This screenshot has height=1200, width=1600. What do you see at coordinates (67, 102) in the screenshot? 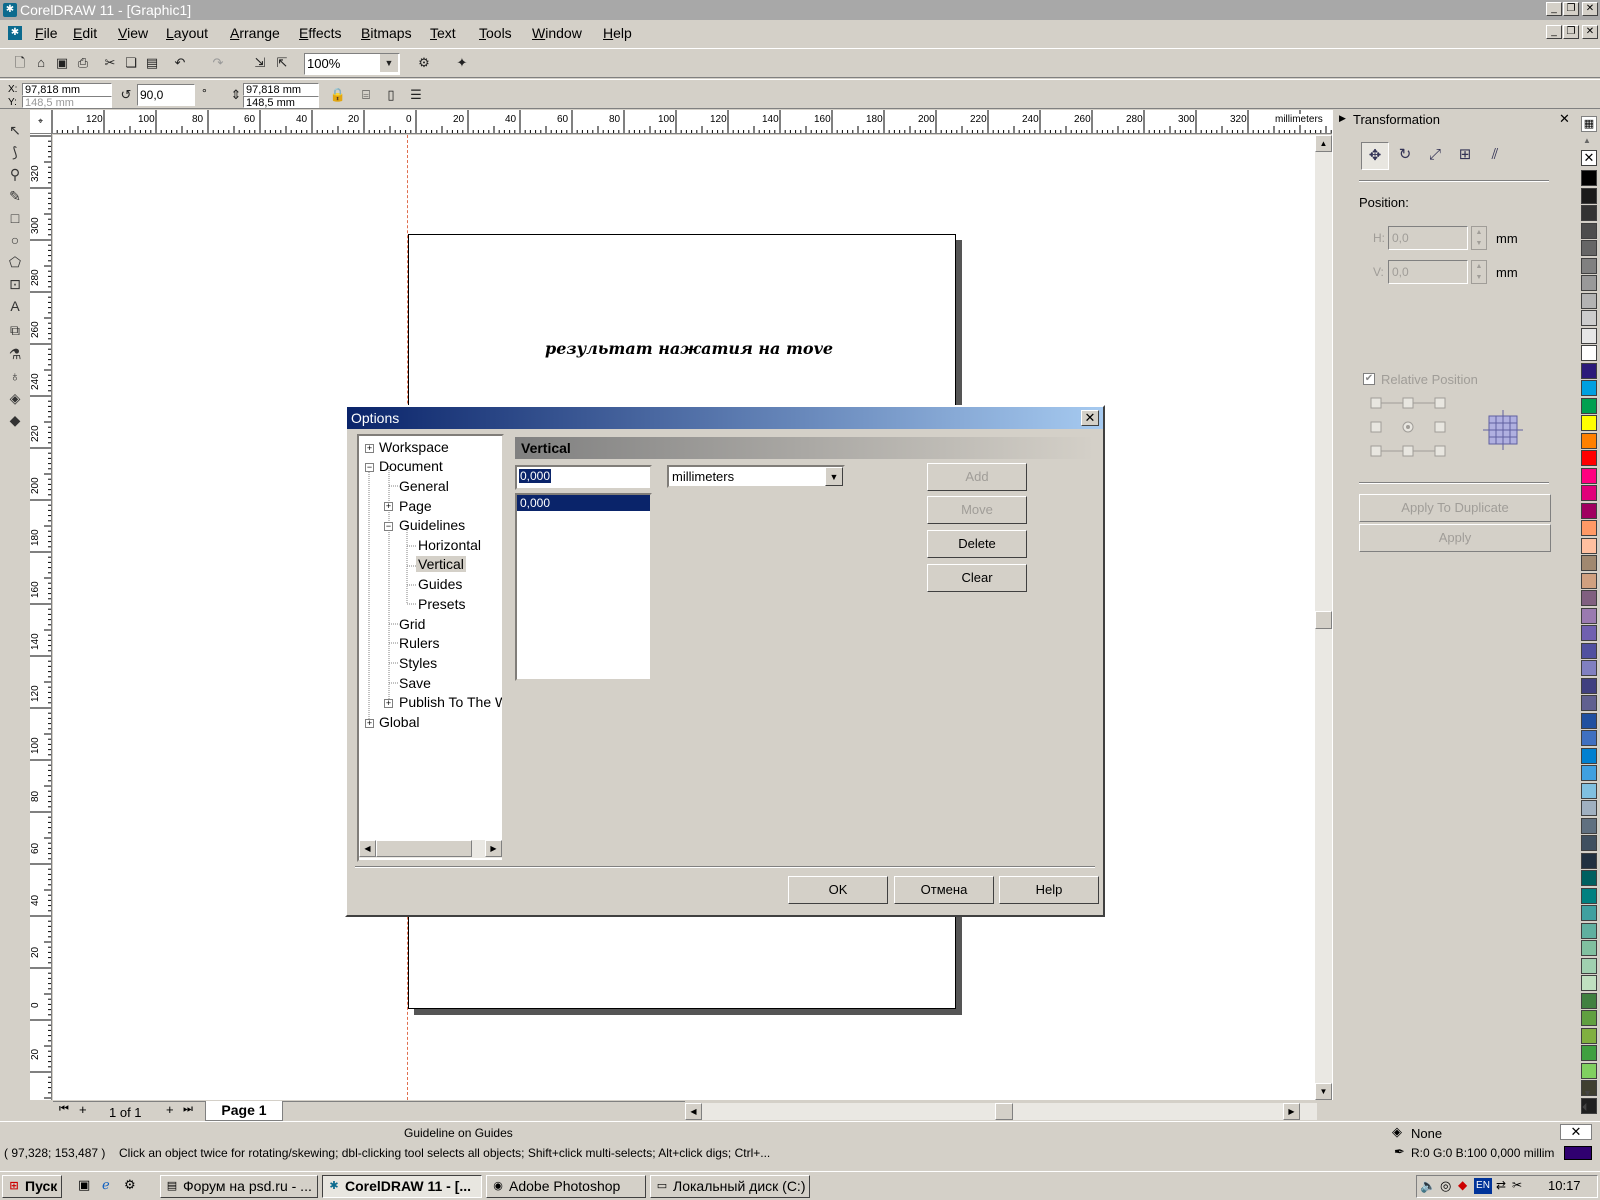
I see `y-position-field: 148,5 mm` at bounding box center [67, 102].